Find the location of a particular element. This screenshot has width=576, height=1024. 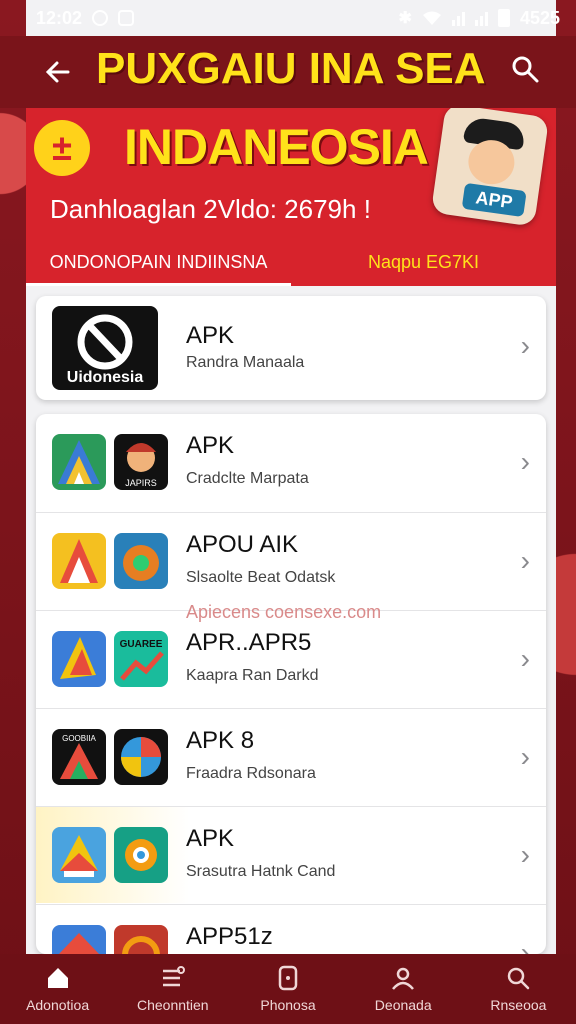

page-title: PUXGAIU INA SEA is located at coordinates (291, 68).